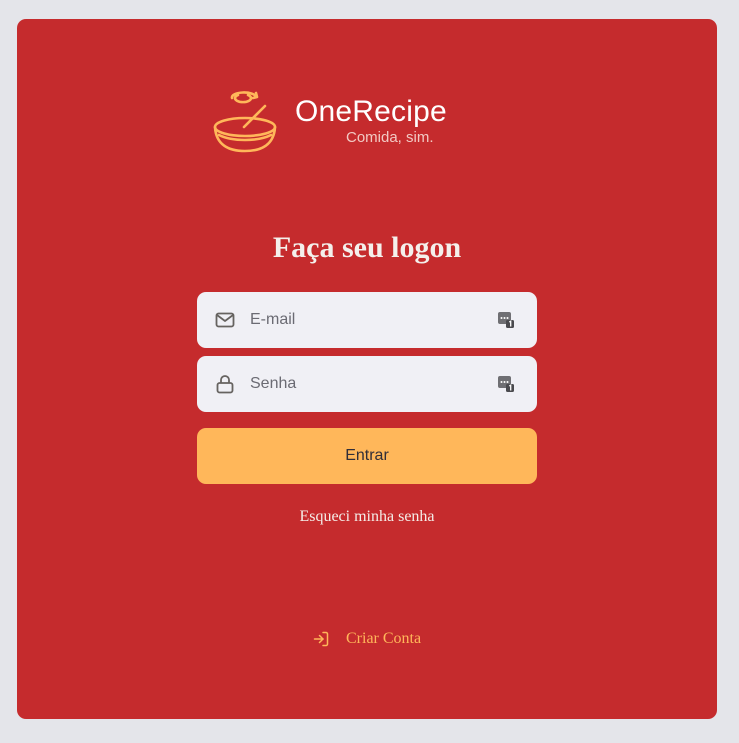  I want to click on password-input, so click(365, 384).